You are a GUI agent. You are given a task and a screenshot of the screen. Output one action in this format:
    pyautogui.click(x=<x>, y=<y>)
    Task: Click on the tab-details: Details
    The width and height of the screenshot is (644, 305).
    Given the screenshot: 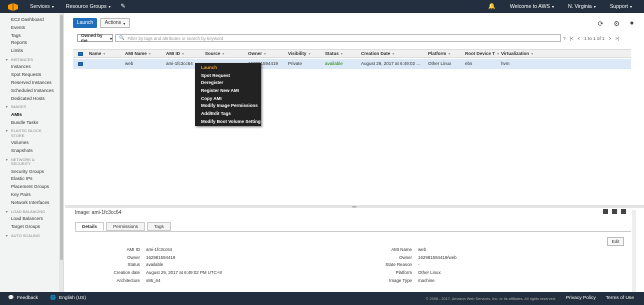 What is the action you would take?
    pyautogui.click(x=90, y=226)
    